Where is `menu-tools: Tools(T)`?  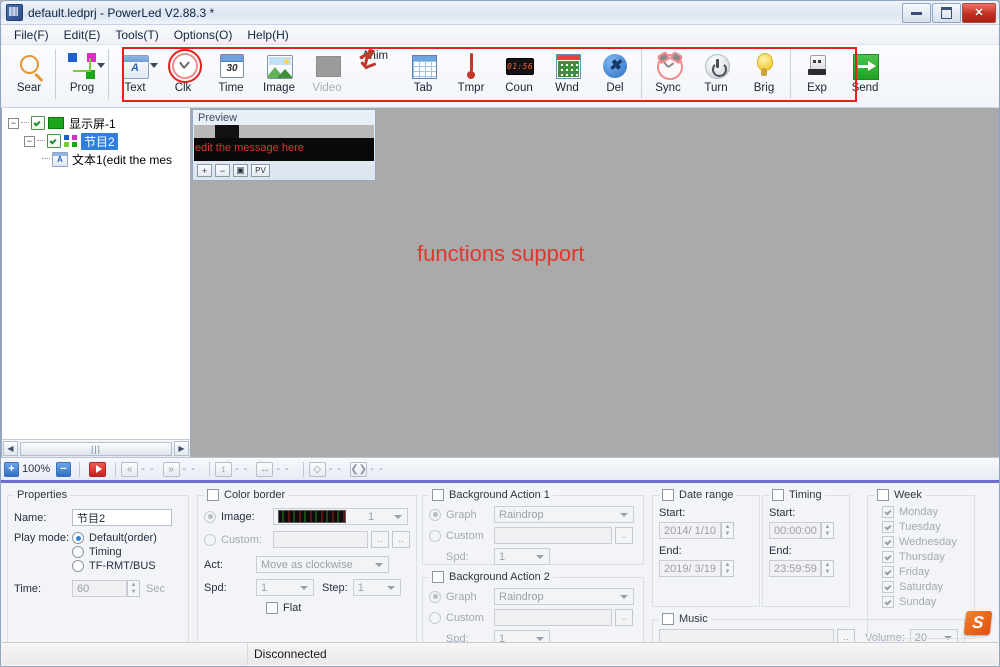
menu-tools: Tools(T) is located at coordinates (136, 35).